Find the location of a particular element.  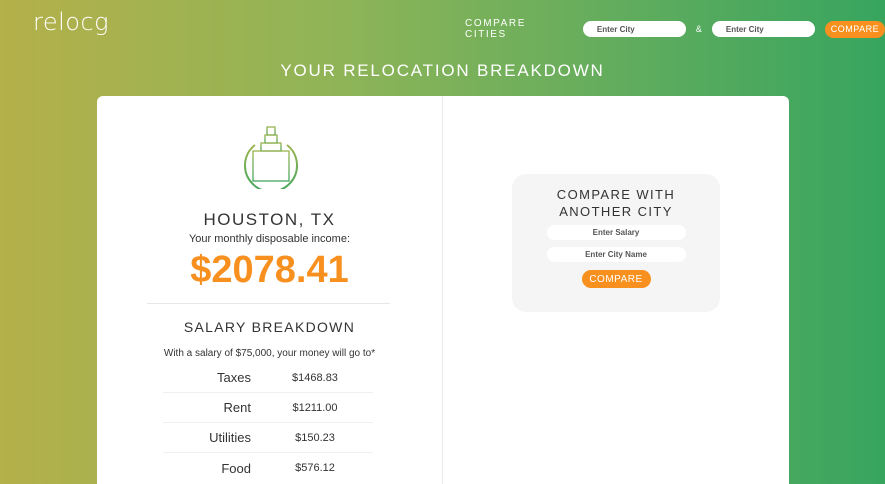

income-label: Your monthly disposable income: is located at coordinates (269, 239).